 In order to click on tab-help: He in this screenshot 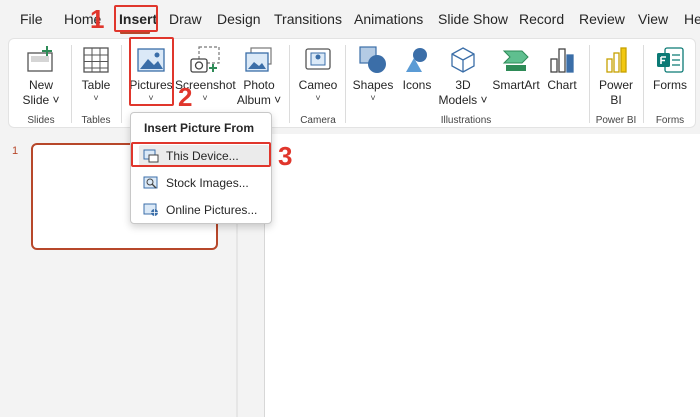, I will do `click(692, 19)`.